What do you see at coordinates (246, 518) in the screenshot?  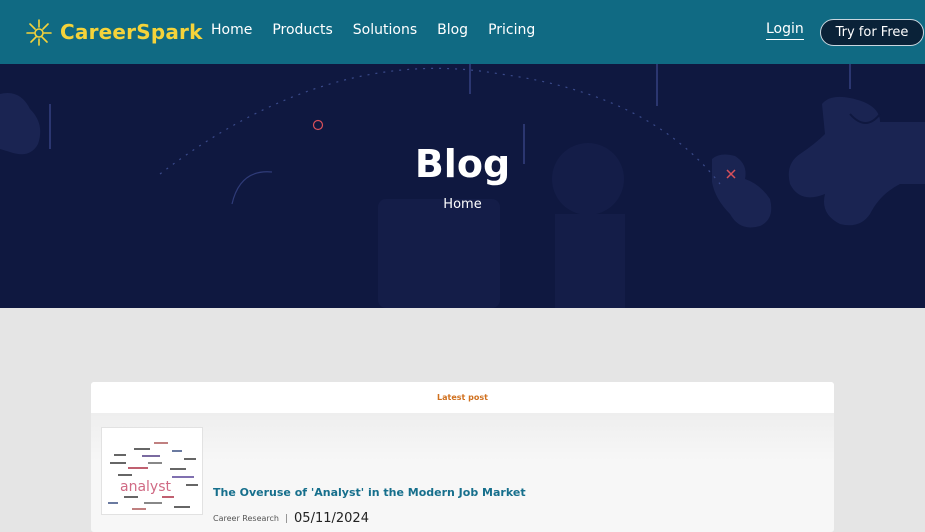 I see `post-category: Career Research` at bounding box center [246, 518].